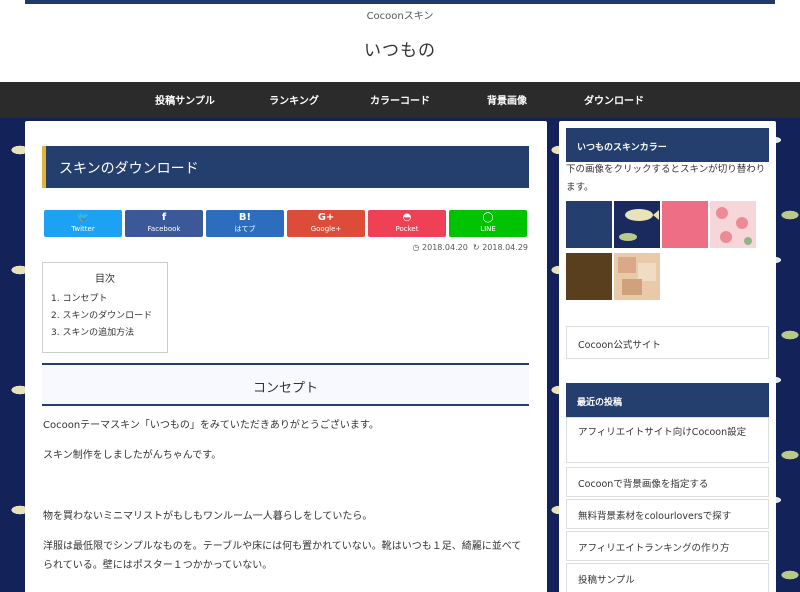 Image resolution: width=800 pixels, height=592 pixels. I want to click on global-nav: 投稿サンプル ランキング カラーコード 背景画像 ダウンロード, so click(400, 100).